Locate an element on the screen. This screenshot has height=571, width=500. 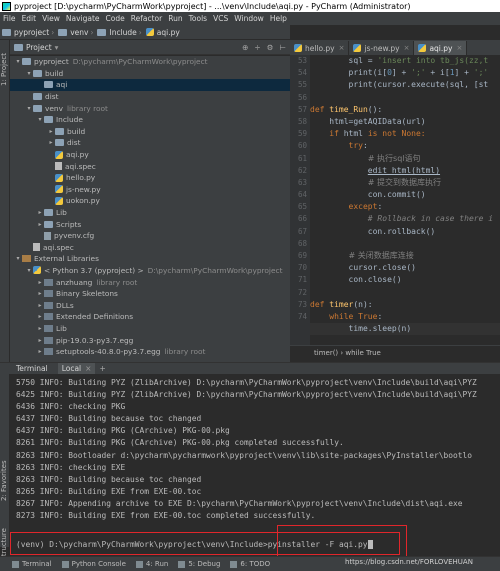
folder-icon is located at coordinates (37, 108).